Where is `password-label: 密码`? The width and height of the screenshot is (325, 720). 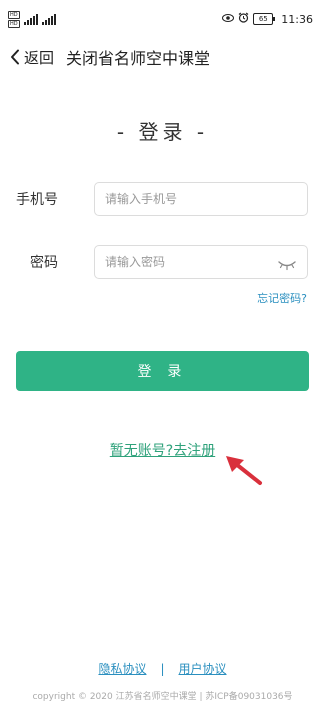
password-label: 密码 is located at coordinates (44, 263).